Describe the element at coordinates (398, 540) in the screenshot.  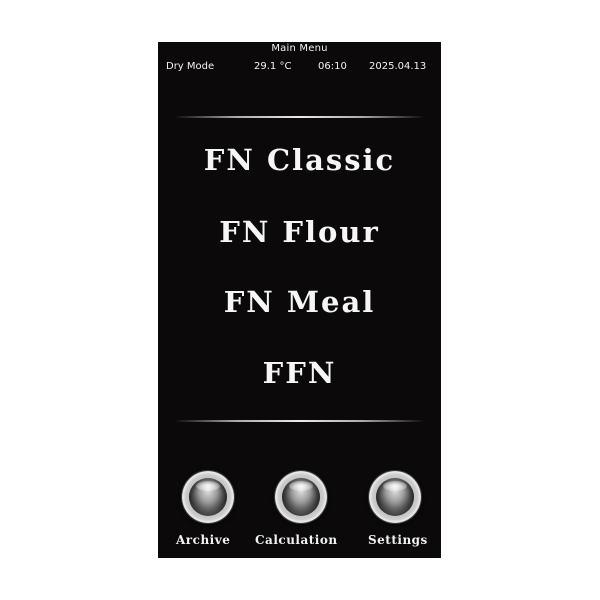
I see `settings-label: Settings` at that location.